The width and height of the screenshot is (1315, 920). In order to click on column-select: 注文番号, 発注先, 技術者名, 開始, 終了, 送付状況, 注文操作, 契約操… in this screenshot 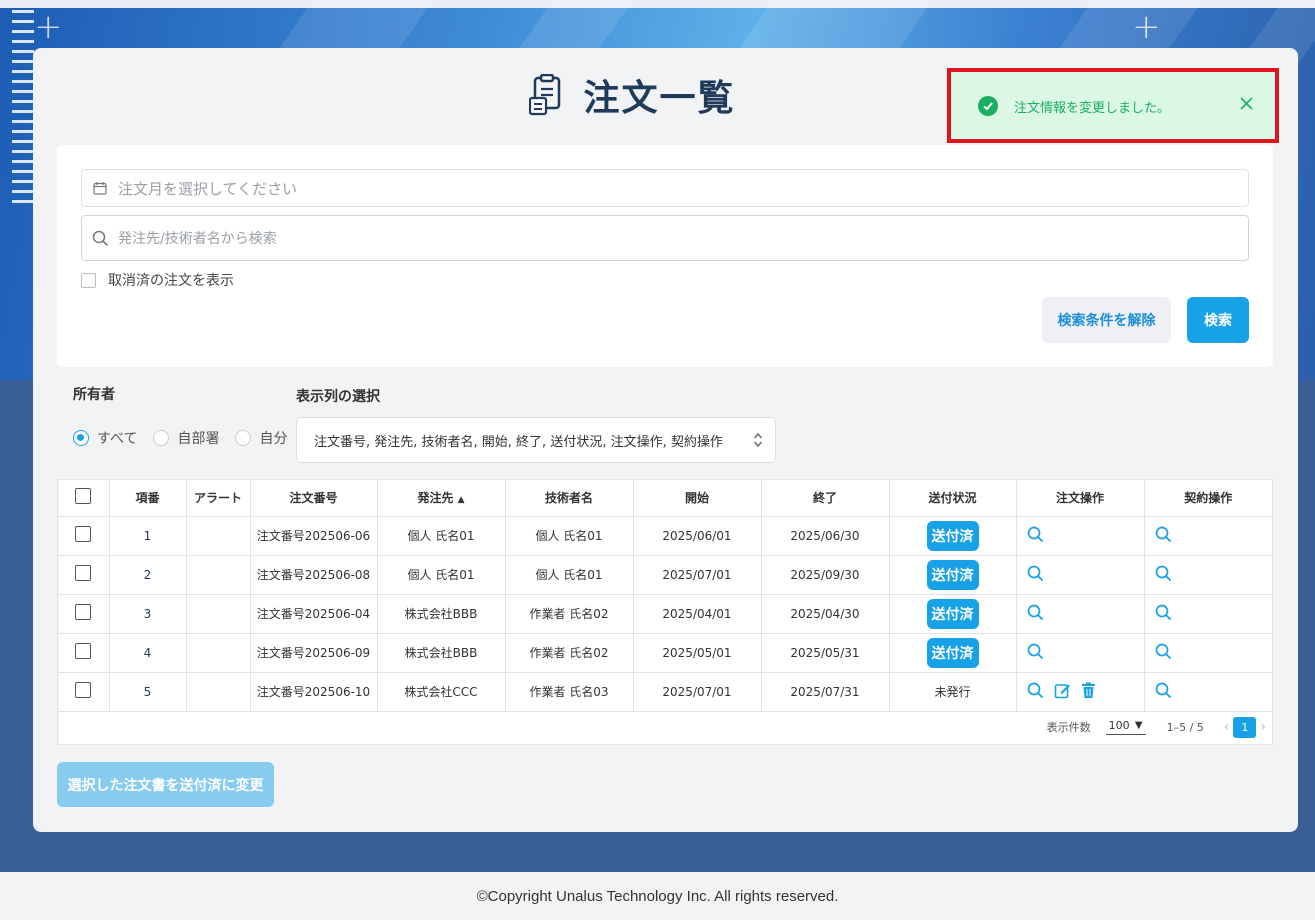, I will do `click(536, 440)`.